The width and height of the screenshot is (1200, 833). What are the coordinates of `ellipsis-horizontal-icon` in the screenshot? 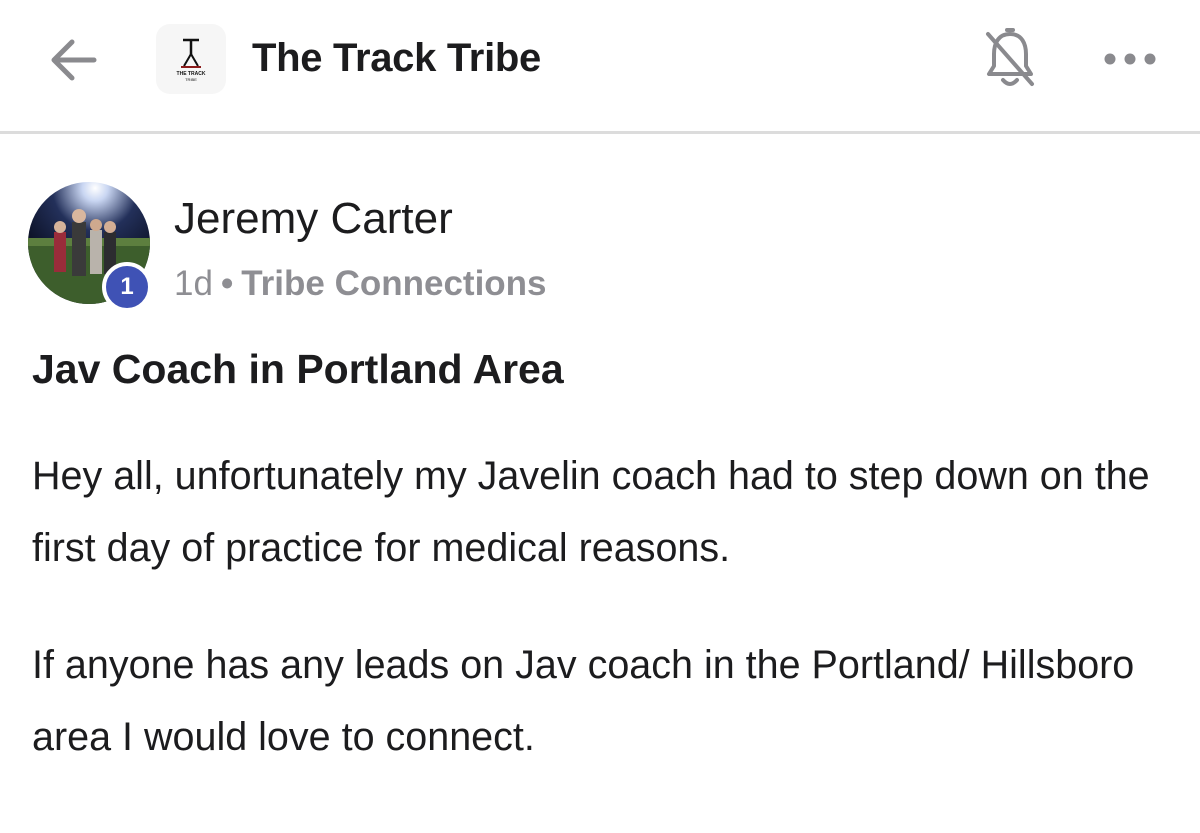 It's located at (1130, 59).